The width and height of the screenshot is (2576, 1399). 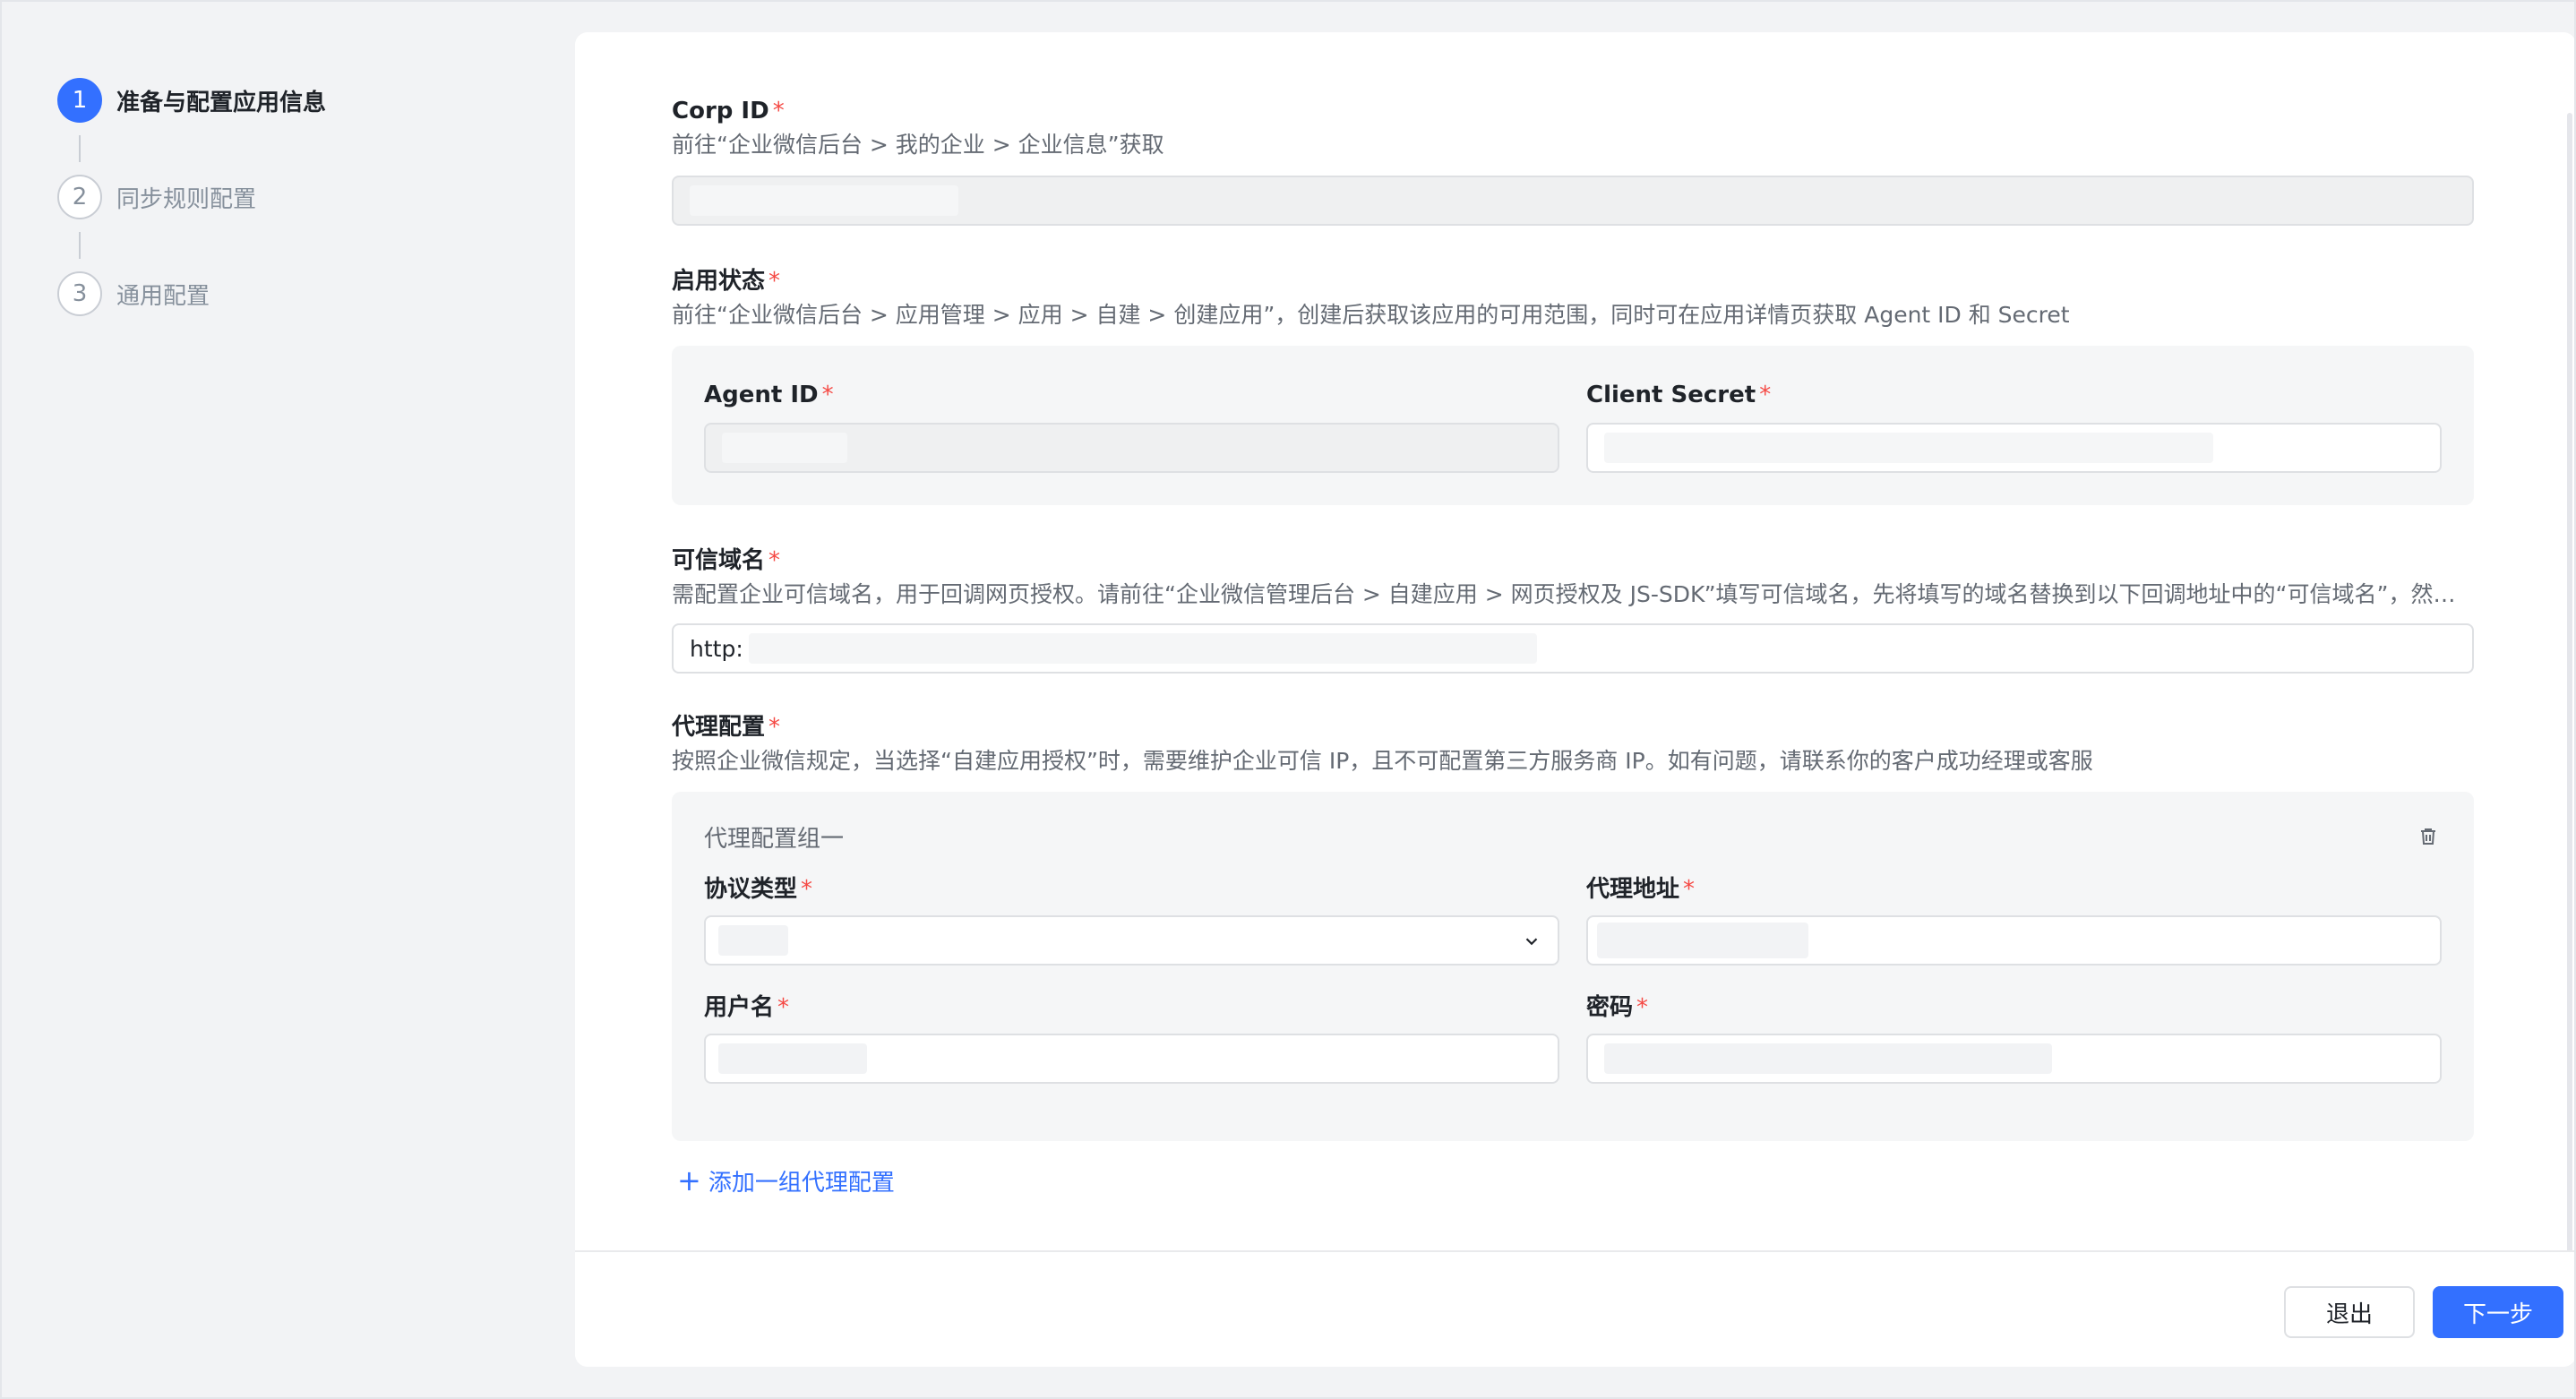 I want to click on proxy-title-text: 代理配置, so click(x=719, y=727).